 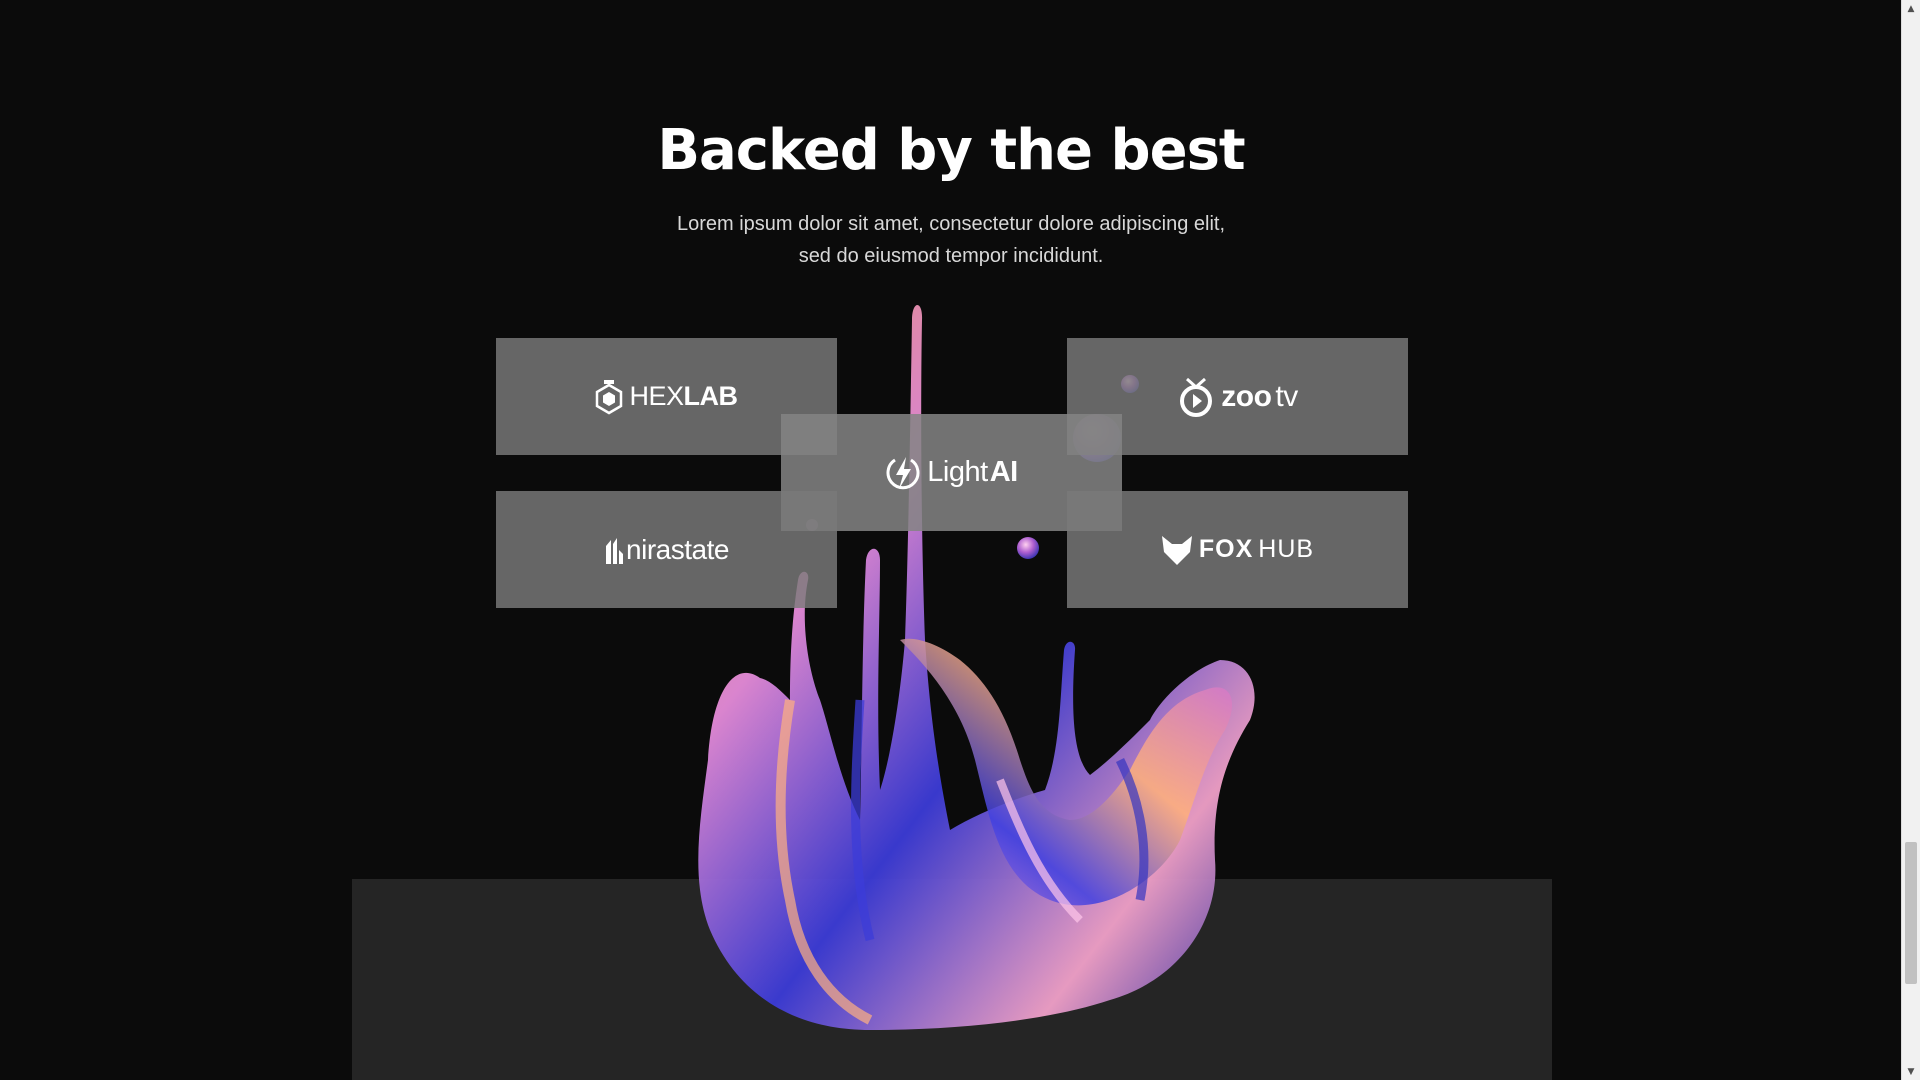 What do you see at coordinates (609, 396) in the screenshot?
I see `hexagon-flask-icon` at bounding box center [609, 396].